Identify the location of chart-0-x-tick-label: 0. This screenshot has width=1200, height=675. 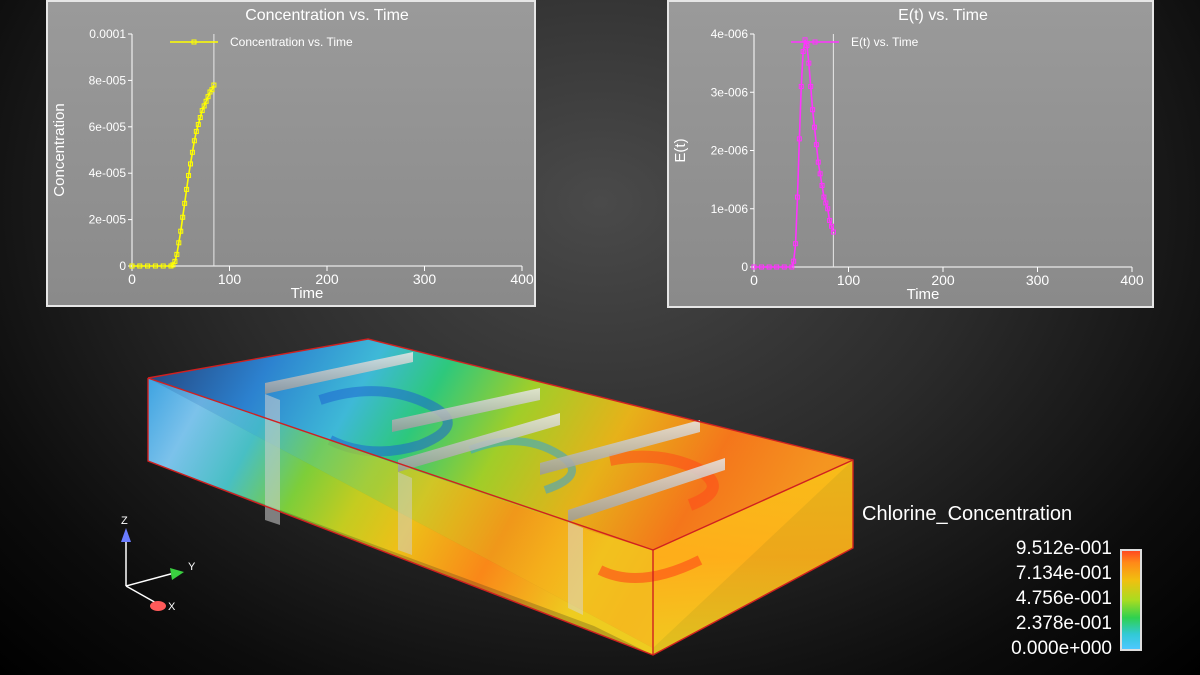
(132, 279).